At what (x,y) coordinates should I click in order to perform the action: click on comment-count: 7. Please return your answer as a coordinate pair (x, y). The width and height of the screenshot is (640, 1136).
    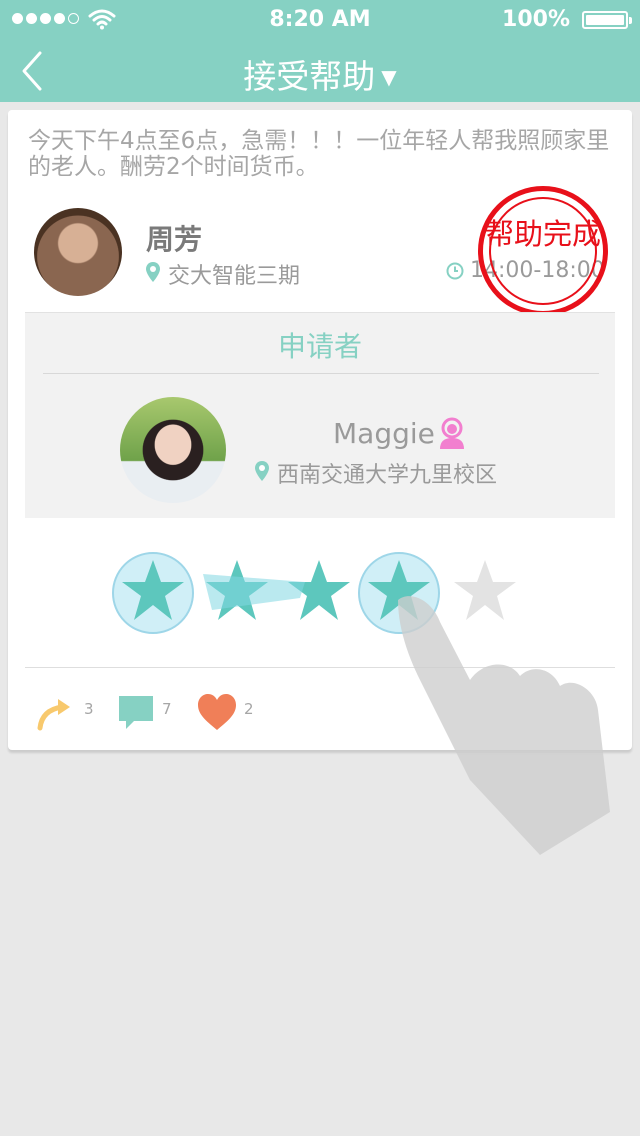
    Looking at the image, I should click on (167, 709).